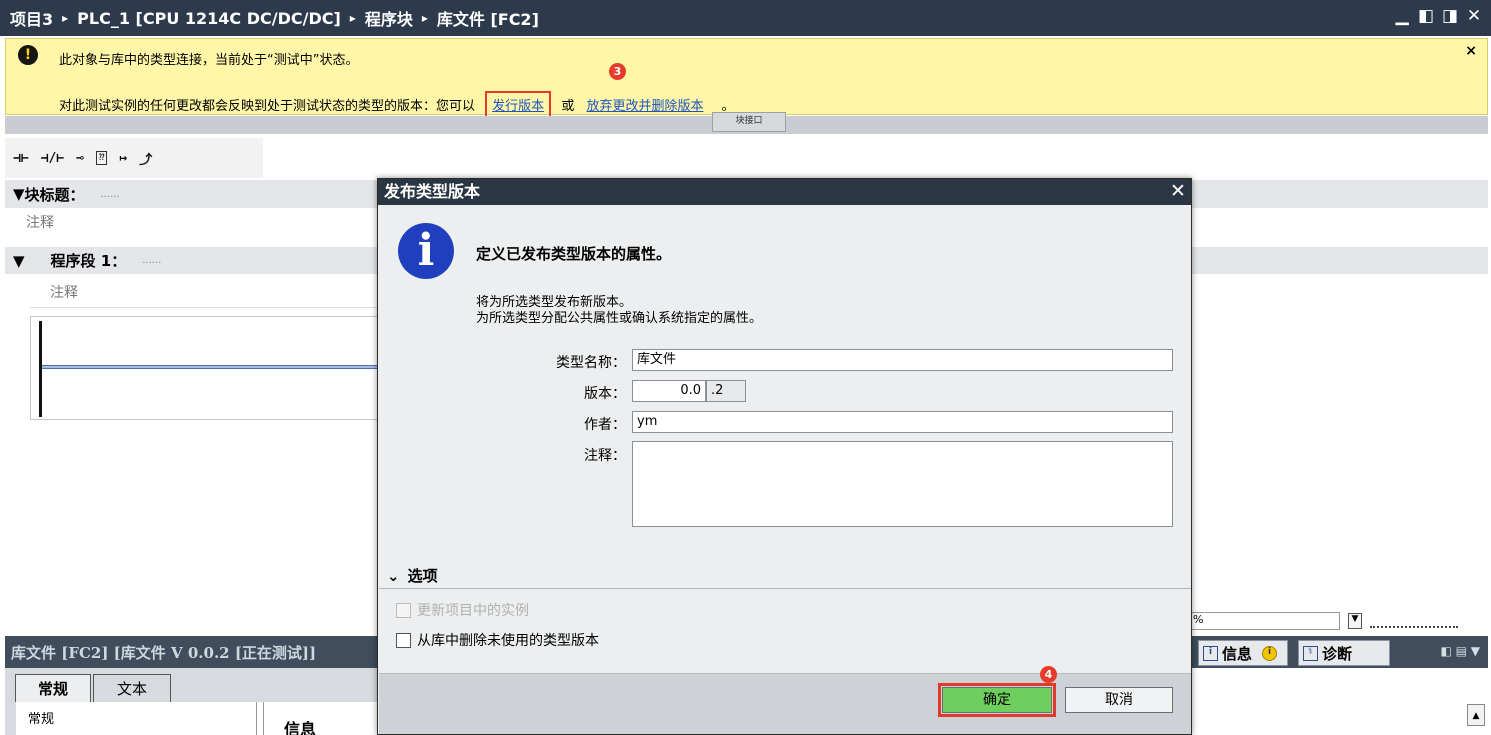 The width and height of the screenshot is (1491, 735). What do you see at coordinates (28, 55) in the screenshot?
I see `warning-icon: !` at bounding box center [28, 55].